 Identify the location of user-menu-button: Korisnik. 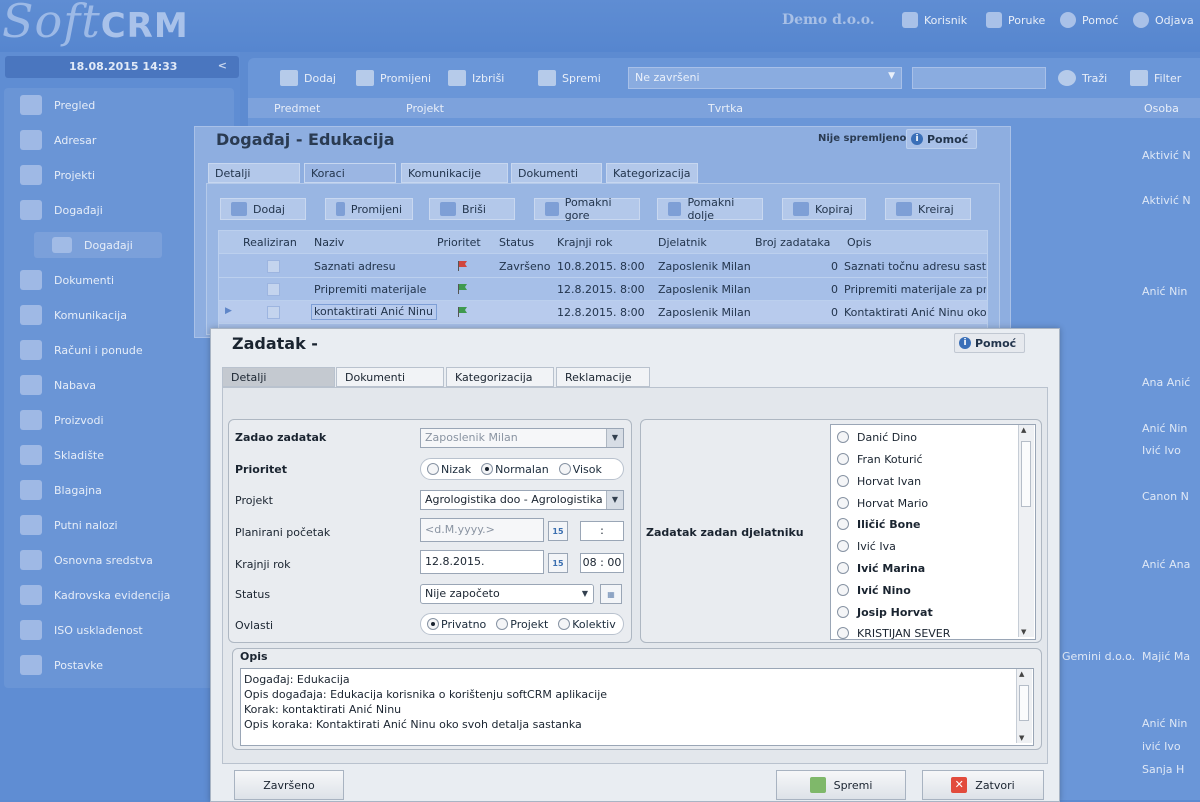
(934, 20).